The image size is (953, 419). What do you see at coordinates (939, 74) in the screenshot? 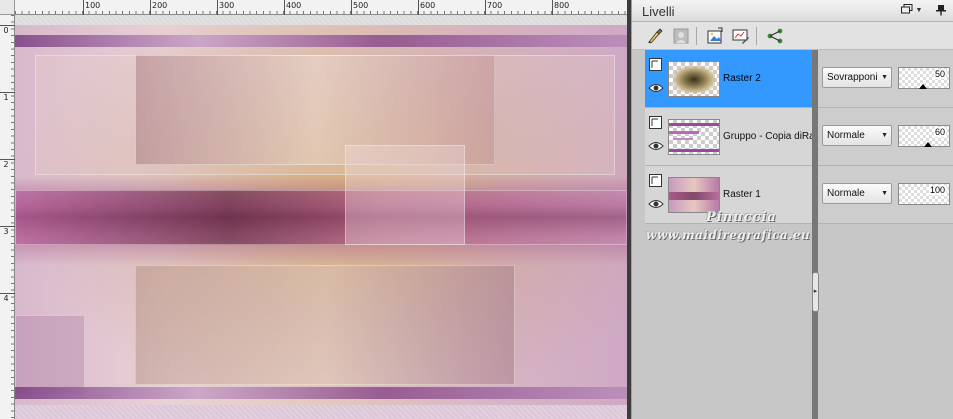
I see `opacity-value: 50` at bounding box center [939, 74].